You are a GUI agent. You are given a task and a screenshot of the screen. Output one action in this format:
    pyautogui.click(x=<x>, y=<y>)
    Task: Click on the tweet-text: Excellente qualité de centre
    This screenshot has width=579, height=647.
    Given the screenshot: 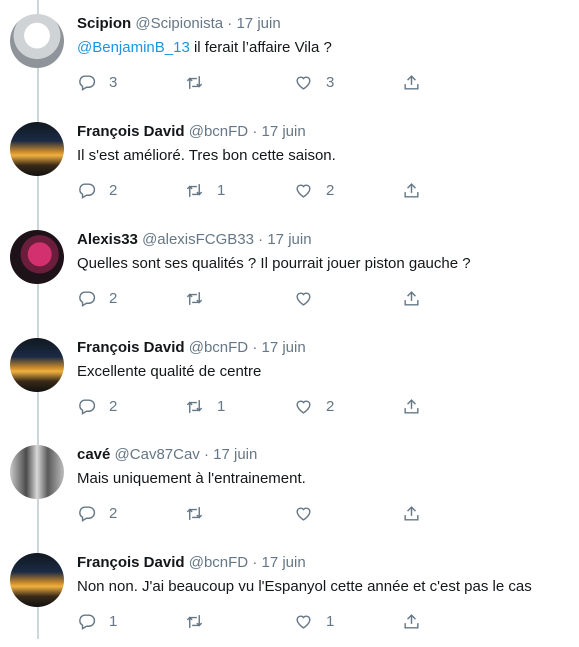 What is the action you would take?
    pyautogui.click(x=169, y=371)
    